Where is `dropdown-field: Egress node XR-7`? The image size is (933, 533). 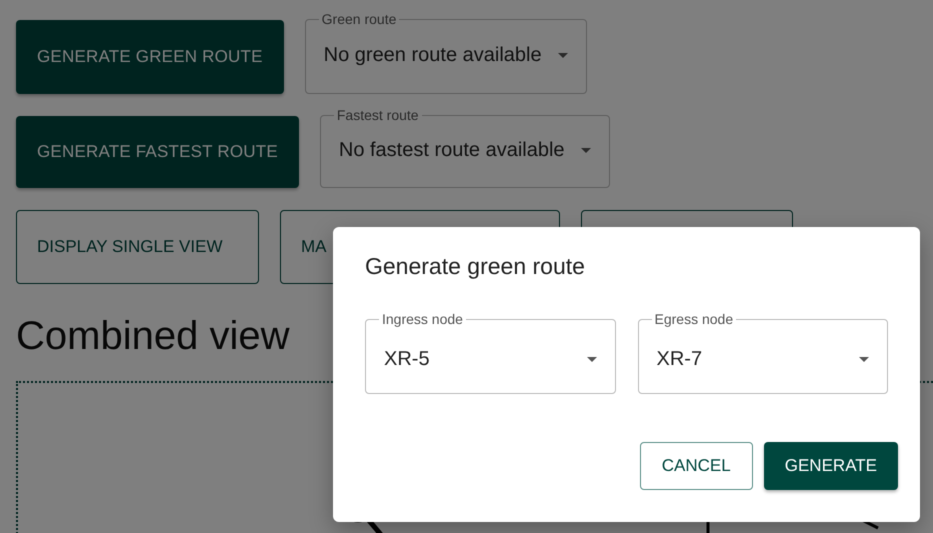 dropdown-field: Egress node XR-7 is located at coordinates (763, 352).